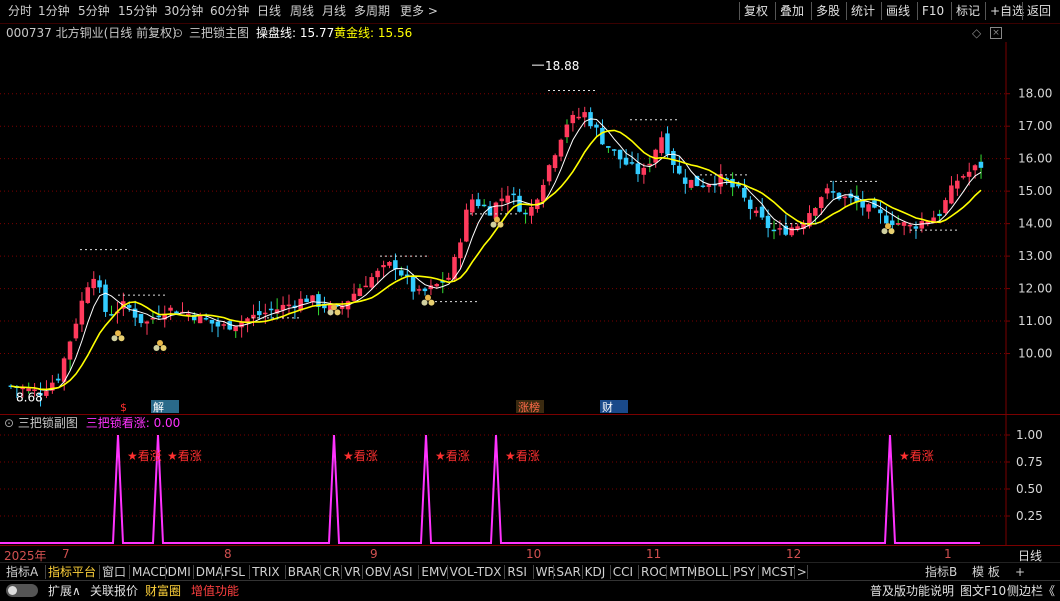 This screenshot has width=1060, height=601. What do you see at coordinates (163, 591) in the screenshot?
I see `wealth-circle-button: 财富圈` at bounding box center [163, 591].